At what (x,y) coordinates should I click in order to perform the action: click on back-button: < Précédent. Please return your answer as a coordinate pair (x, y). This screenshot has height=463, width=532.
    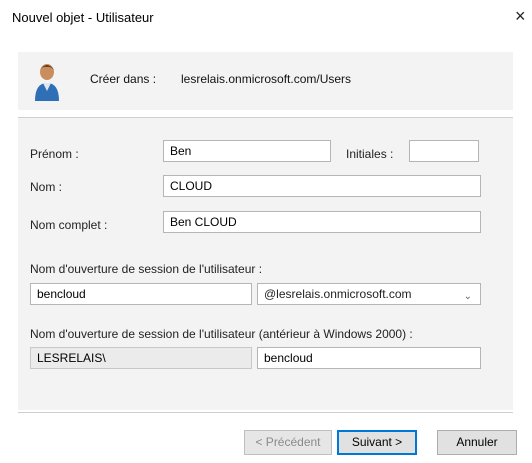
    Looking at the image, I should click on (288, 442).